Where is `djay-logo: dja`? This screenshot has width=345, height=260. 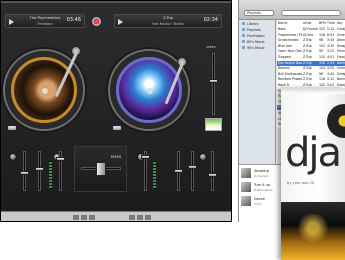 djay-logo: dja is located at coordinates (313, 153).